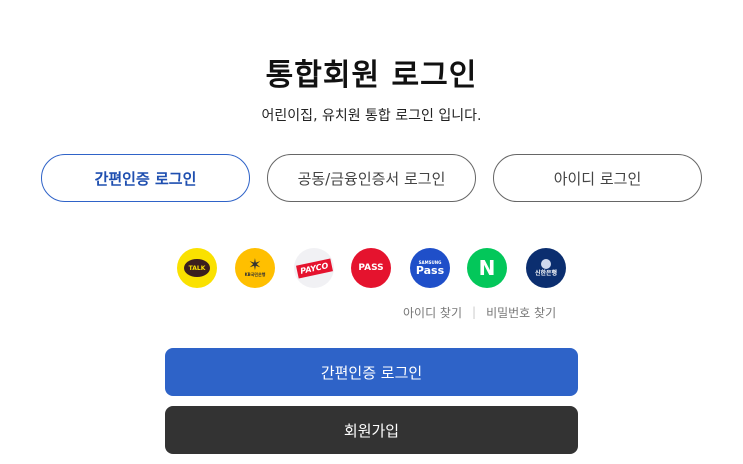  What do you see at coordinates (597, 178) in the screenshot?
I see `tab-id-login: 아이디 로그인` at bounding box center [597, 178].